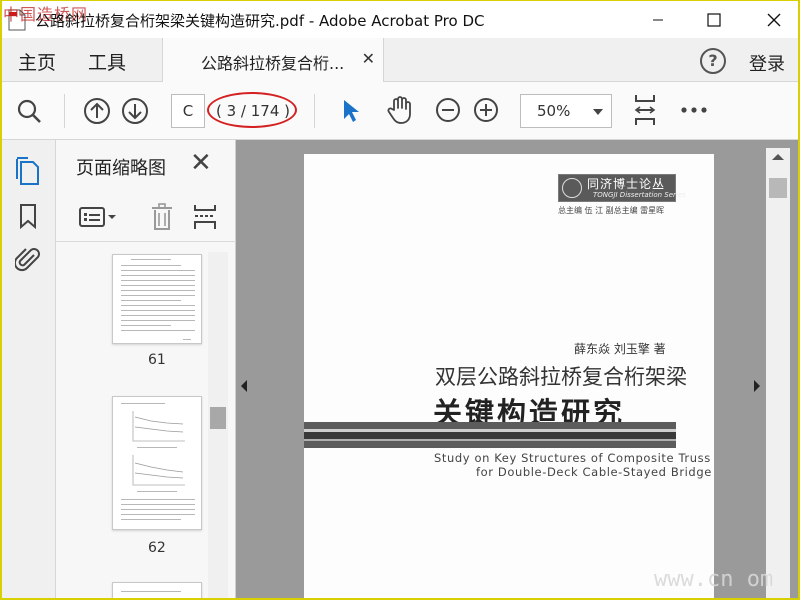 The height and width of the screenshot is (600, 800). What do you see at coordinates (205, 217) in the screenshot?
I see `page-layout-icon` at bounding box center [205, 217].